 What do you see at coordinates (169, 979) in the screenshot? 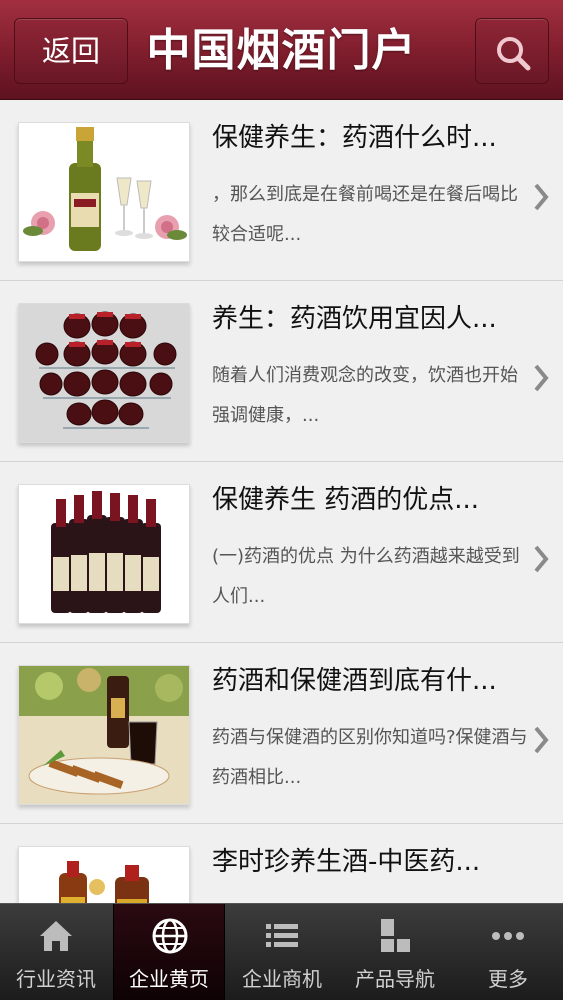
I see `tab-label: 企业黄页` at bounding box center [169, 979].